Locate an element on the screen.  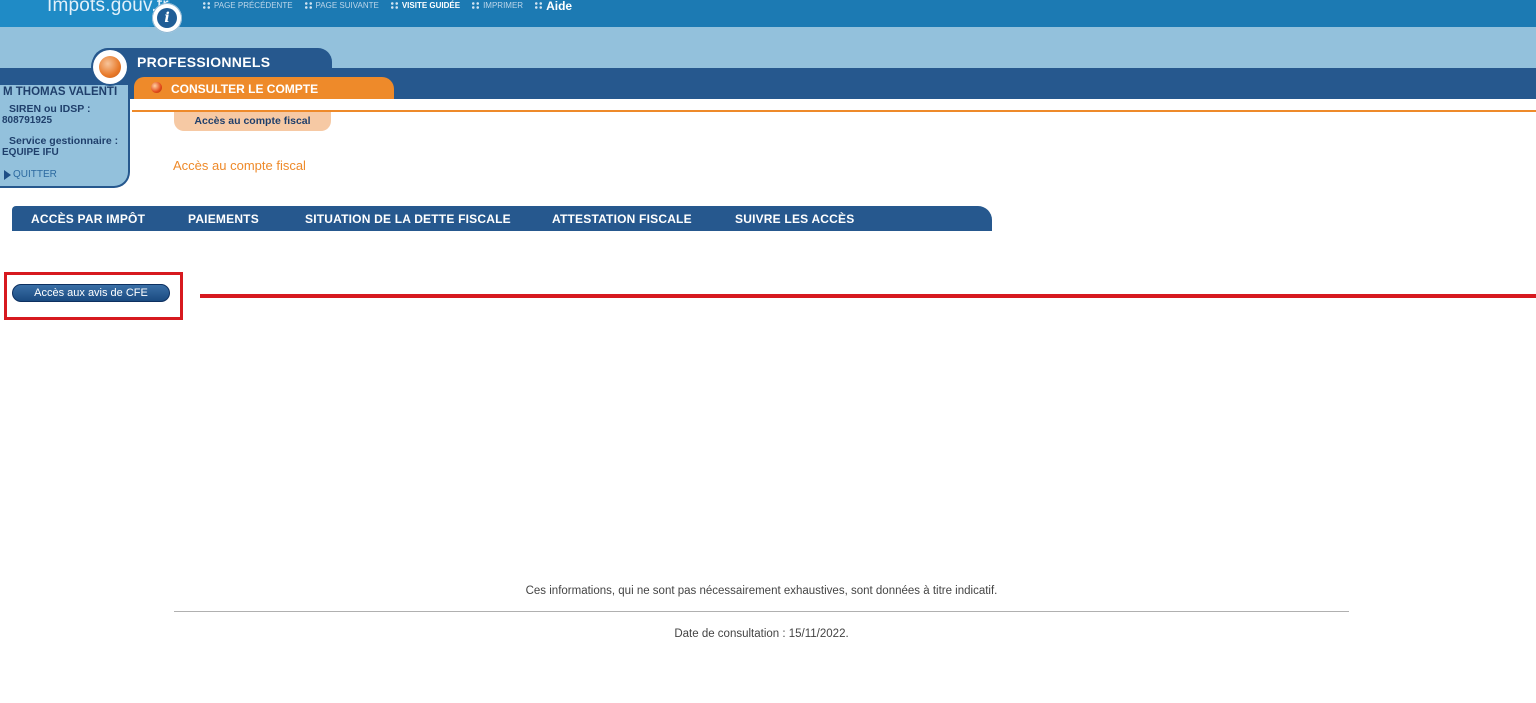
breadcrumb: Accès au compte fiscal is located at coordinates (252, 121).